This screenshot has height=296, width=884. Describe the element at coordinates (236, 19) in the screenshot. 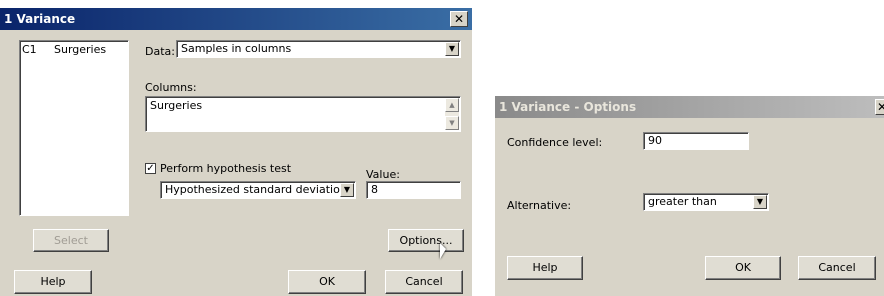

I see `variance-dialog-title-bar: 1 Variance` at that location.